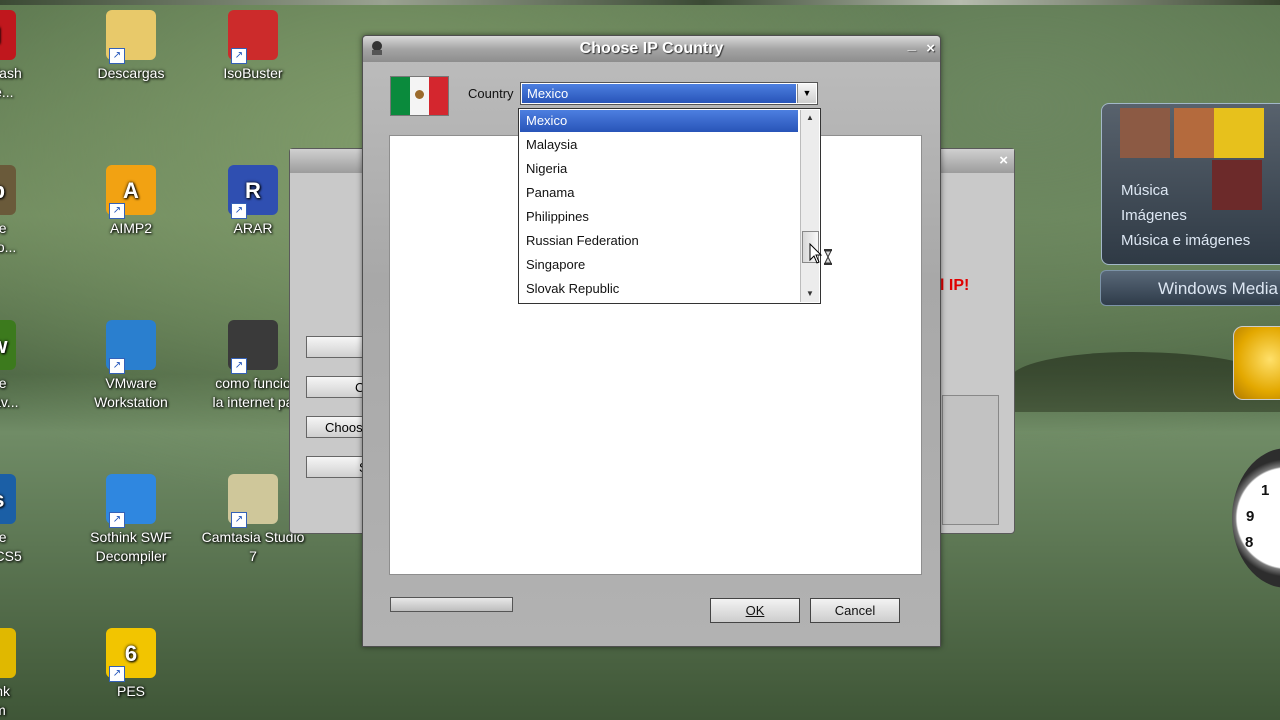 This screenshot has height=720, width=1280. Describe the element at coordinates (131, 73) in the screenshot. I see `desktop-icon-label: Descargas` at that location.